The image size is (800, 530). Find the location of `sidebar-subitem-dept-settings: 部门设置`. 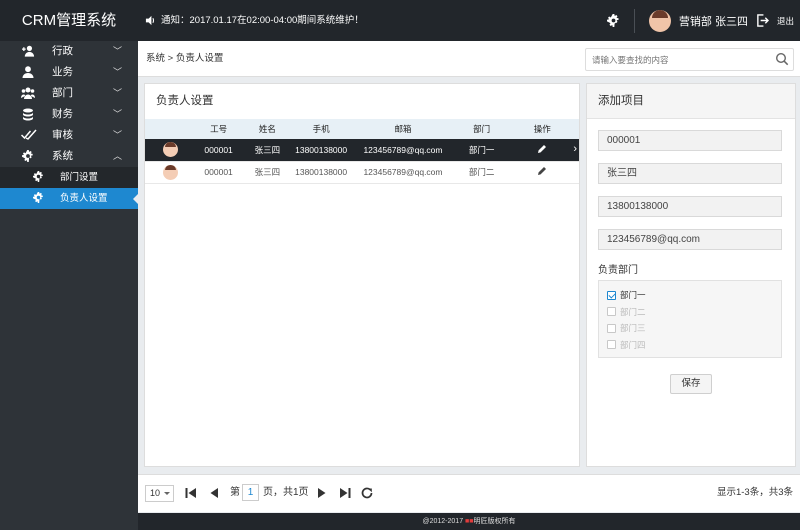

sidebar-subitem-dept-settings: 部门设置 is located at coordinates (69, 177).